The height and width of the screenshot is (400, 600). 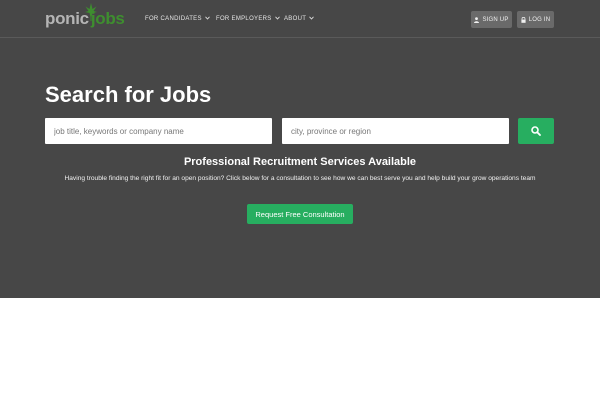 I want to click on nav-item-for-employers: FOR EMPLOYERS, so click(x=248, y=19).